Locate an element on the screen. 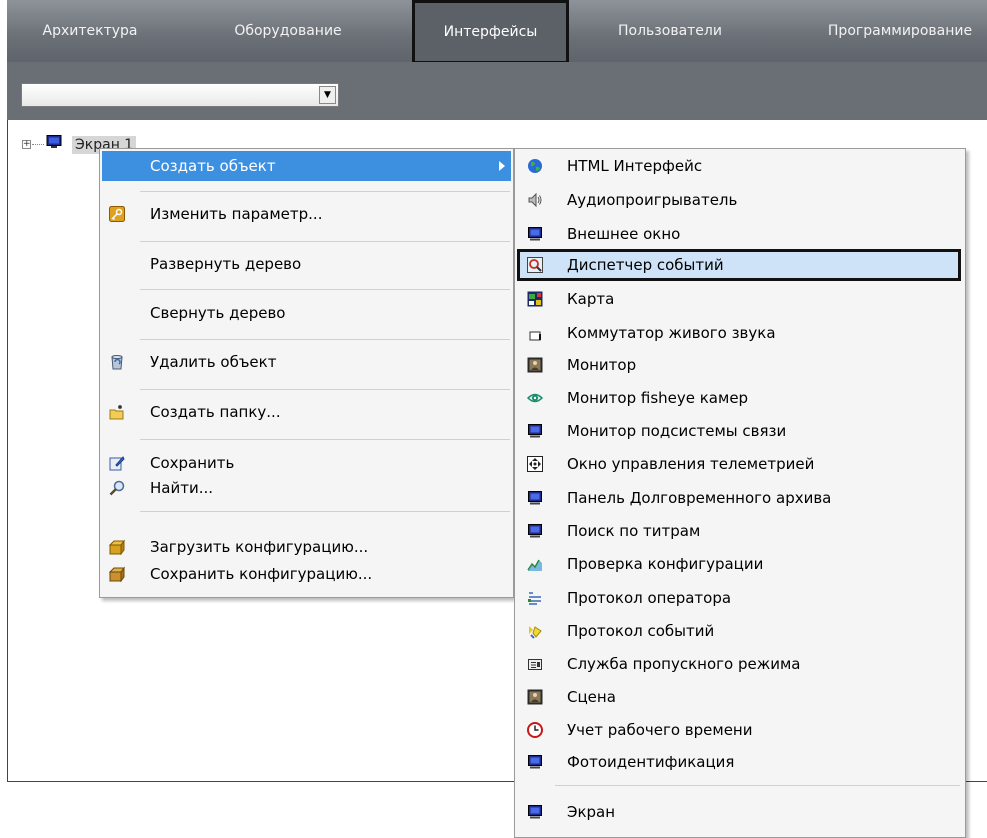  menu-item-delete-object: Удалить объект is located at coordinates (306, 362).